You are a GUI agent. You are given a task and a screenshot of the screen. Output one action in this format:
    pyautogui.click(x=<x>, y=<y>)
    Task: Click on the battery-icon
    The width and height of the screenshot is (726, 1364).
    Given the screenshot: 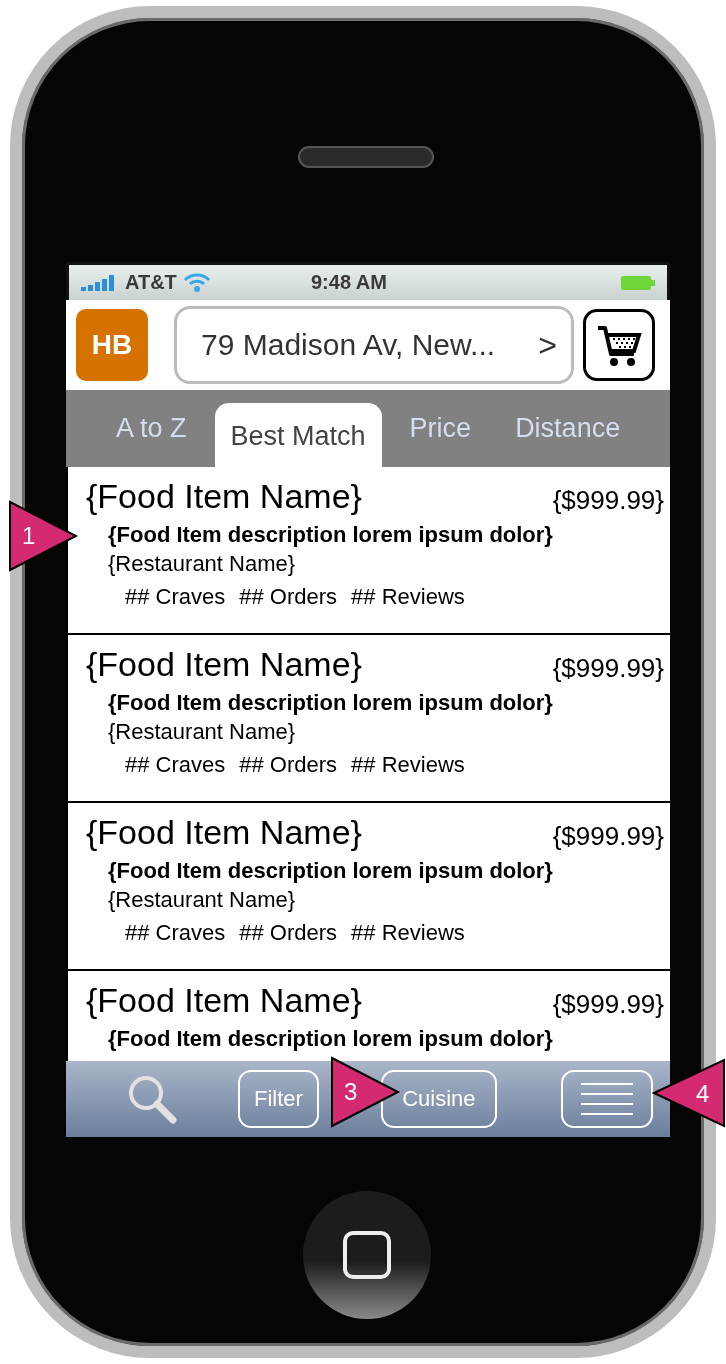 What is the action you would take?
    pyautogui.click(x=638, y=282)
    